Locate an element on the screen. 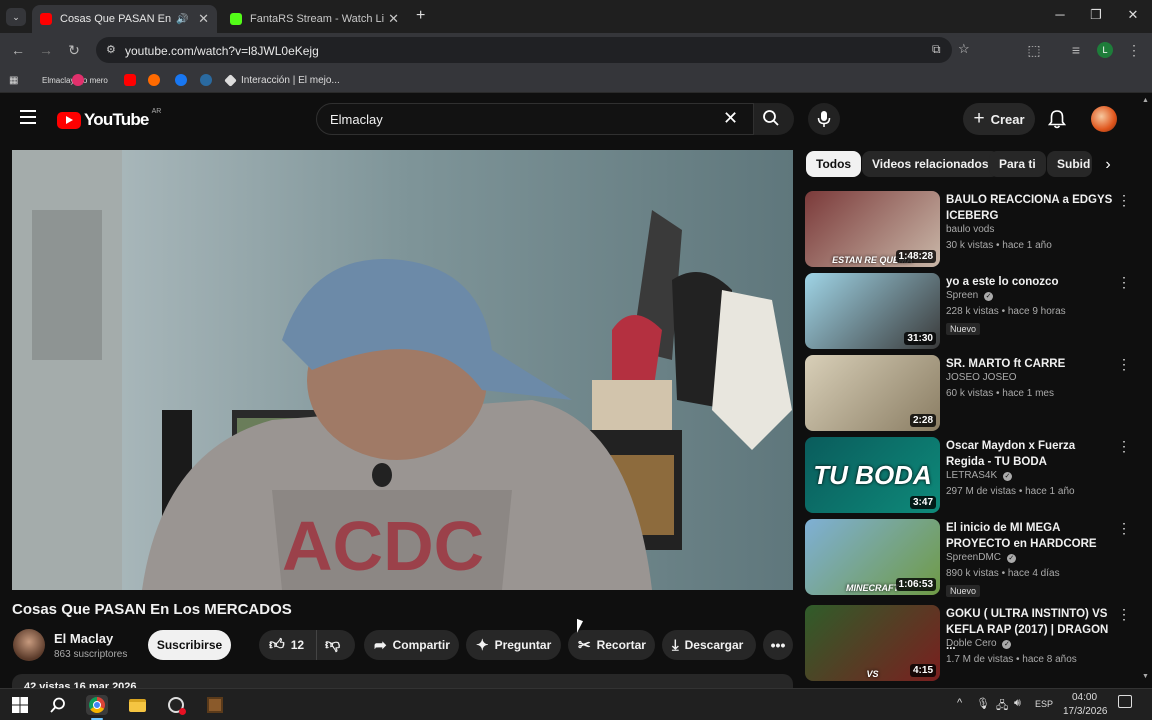 The image size is (1152, 720). microphone-tray-icon: 🎙︎ is located at coordinates (983, 703).